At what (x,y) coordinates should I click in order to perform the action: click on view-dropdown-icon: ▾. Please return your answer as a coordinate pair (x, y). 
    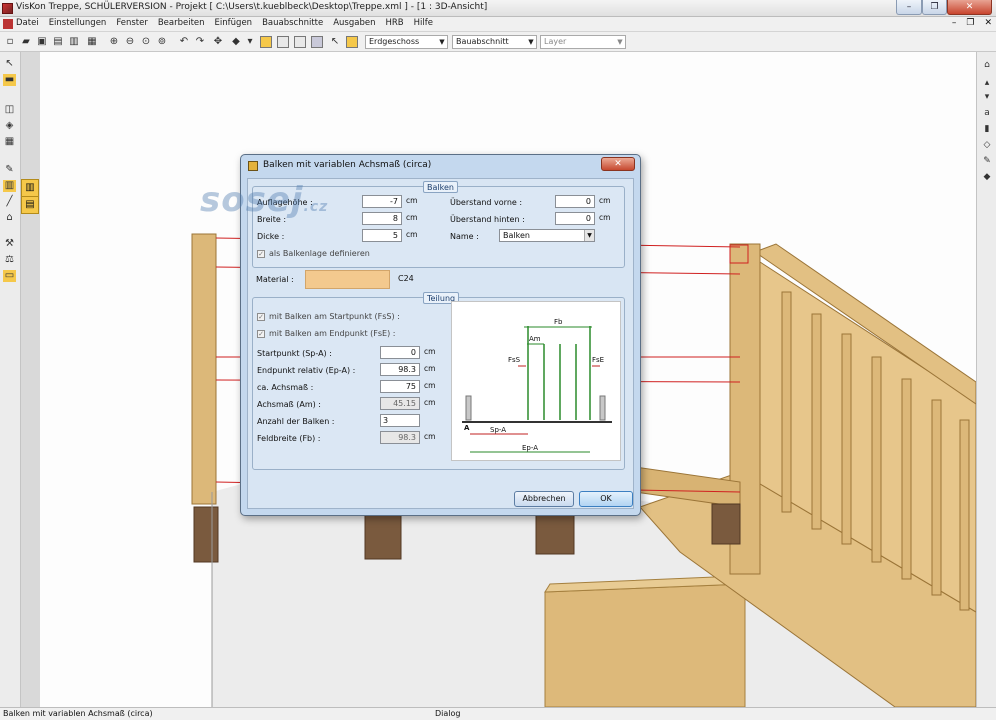
    Looking at the image, I should click on (250, 42).